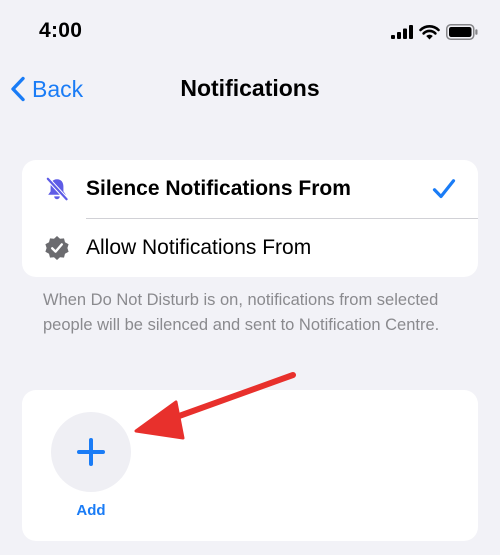 Image resolution: width=500 pixels, height=555 pixels. Describe the element at coordinates (199, 247) in the screenshot. I see `option-label: Allow Notifications From` at that location.